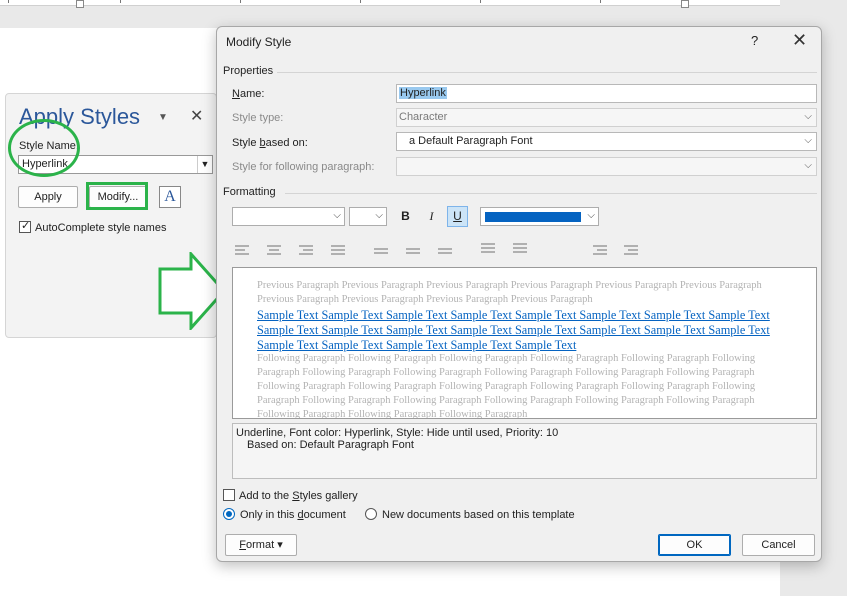 This screenshot has height=596, width=847. What do you see at coordinates (423, 93) in the screenshot?
I see `name-value: Hyperlink` at bounding box center [423, 93].